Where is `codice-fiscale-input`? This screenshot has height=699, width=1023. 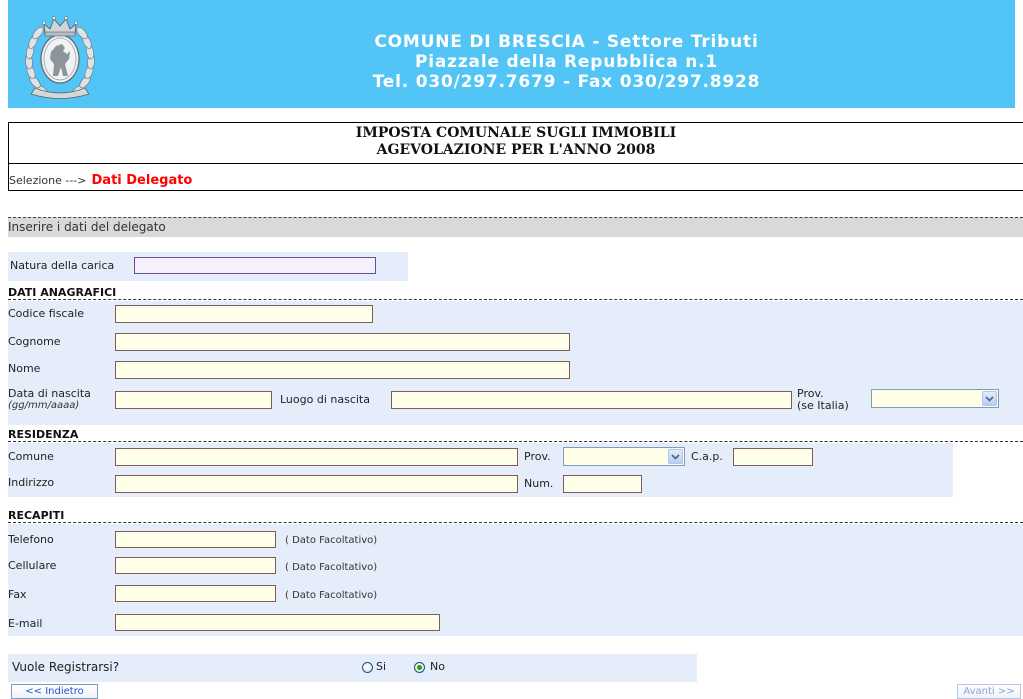 codice-fiscale-input is located at coordinates (244, 314).